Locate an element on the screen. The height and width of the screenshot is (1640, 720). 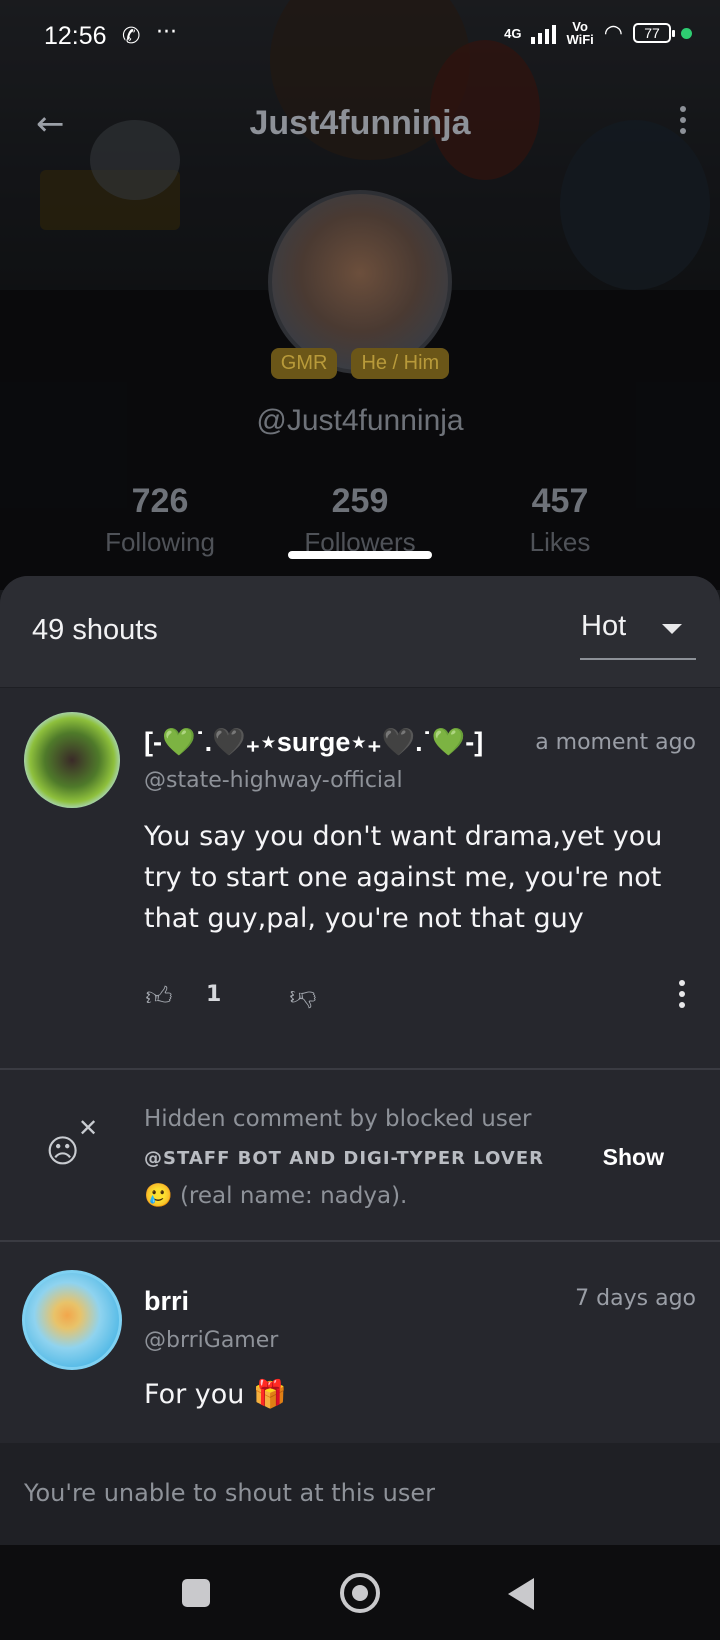
battery-icon: 77 is located at coordinates (654, 33).